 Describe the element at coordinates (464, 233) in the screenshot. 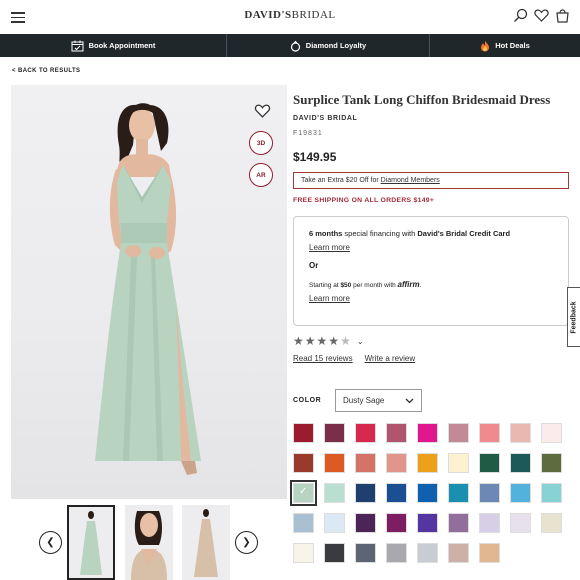

I see `financing-card-name: David's Bridal Credit Card` at that location.